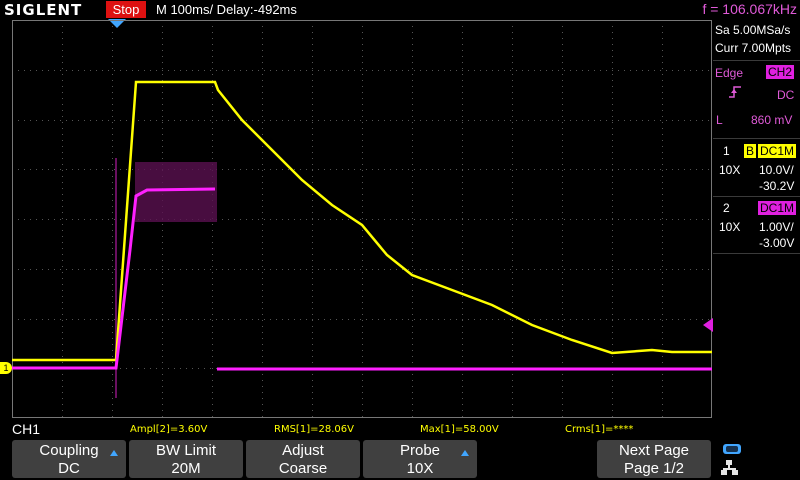 This screenshot has width=800, height=480. I want to click on softkey-coupling-value: DC, so click(69, 468).